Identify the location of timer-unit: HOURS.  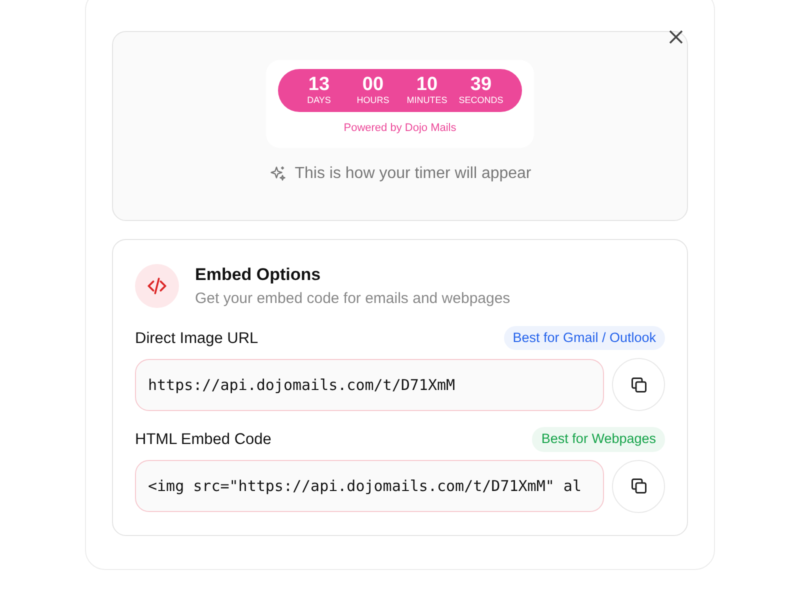
(373, 101).